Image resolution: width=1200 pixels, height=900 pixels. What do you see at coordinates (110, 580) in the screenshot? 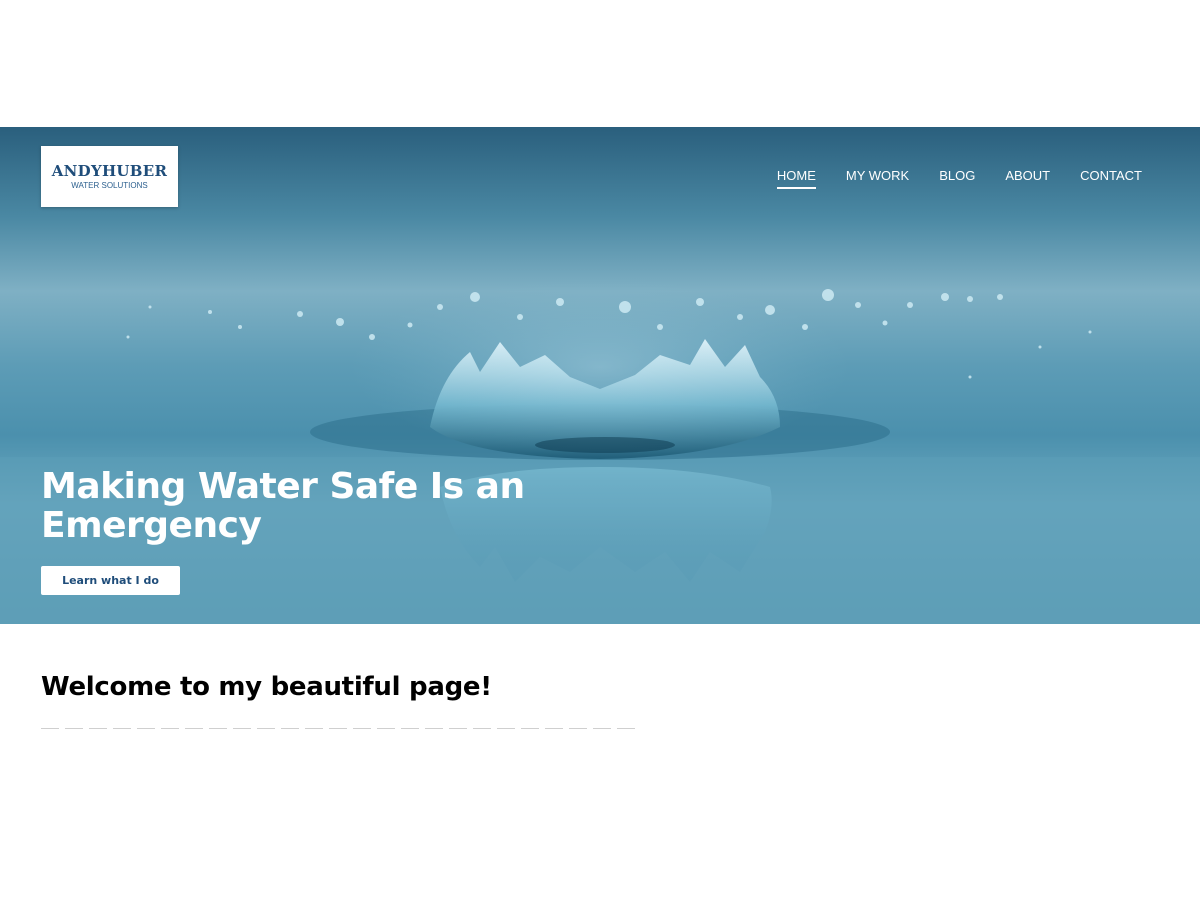
I see `learn-more-button: Learn what I do` at bounding box center [110, 580].